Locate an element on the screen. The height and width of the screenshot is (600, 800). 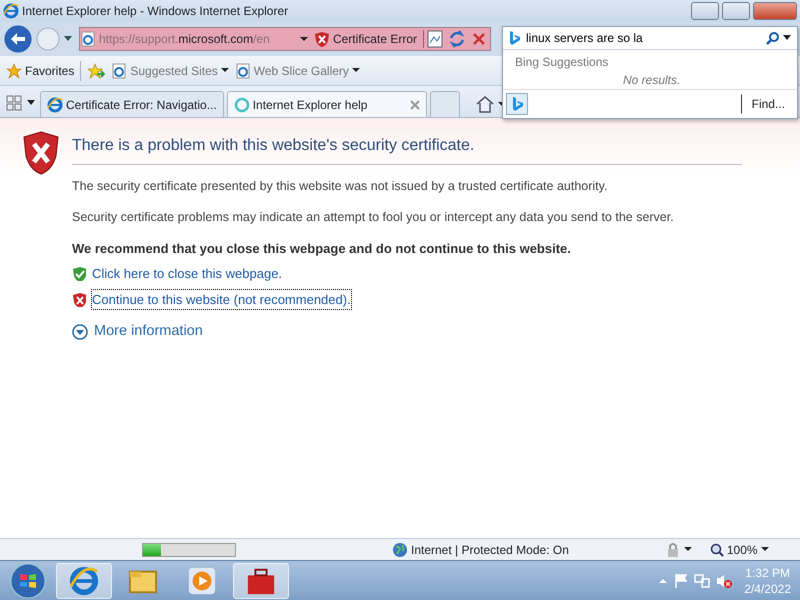
globe-icon is located at coordinates (400, 550).